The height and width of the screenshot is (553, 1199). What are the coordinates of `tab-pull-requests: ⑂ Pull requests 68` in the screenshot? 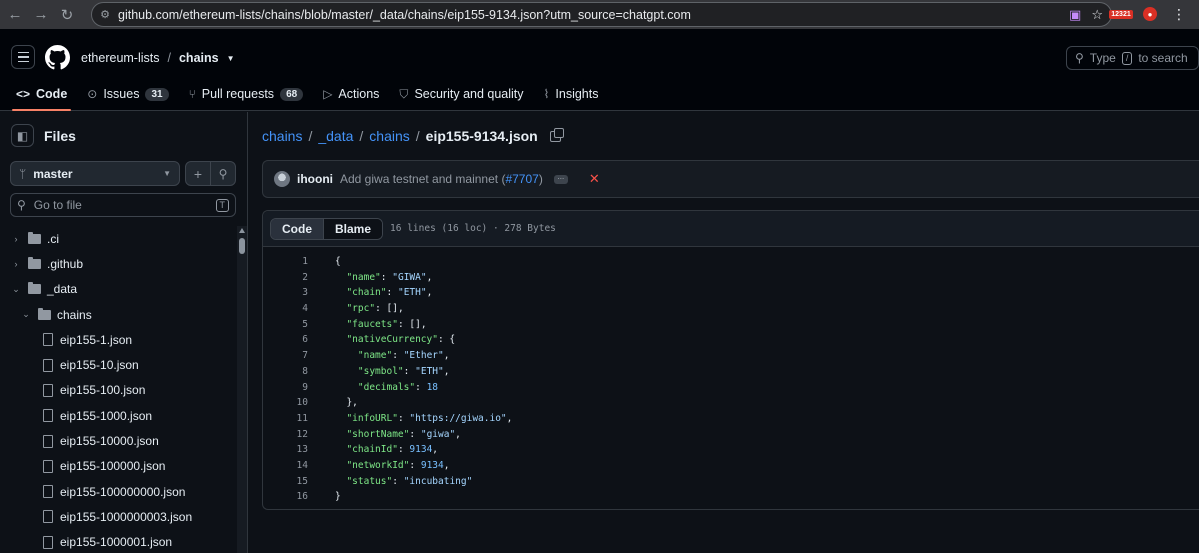 It's located at (246, 94).